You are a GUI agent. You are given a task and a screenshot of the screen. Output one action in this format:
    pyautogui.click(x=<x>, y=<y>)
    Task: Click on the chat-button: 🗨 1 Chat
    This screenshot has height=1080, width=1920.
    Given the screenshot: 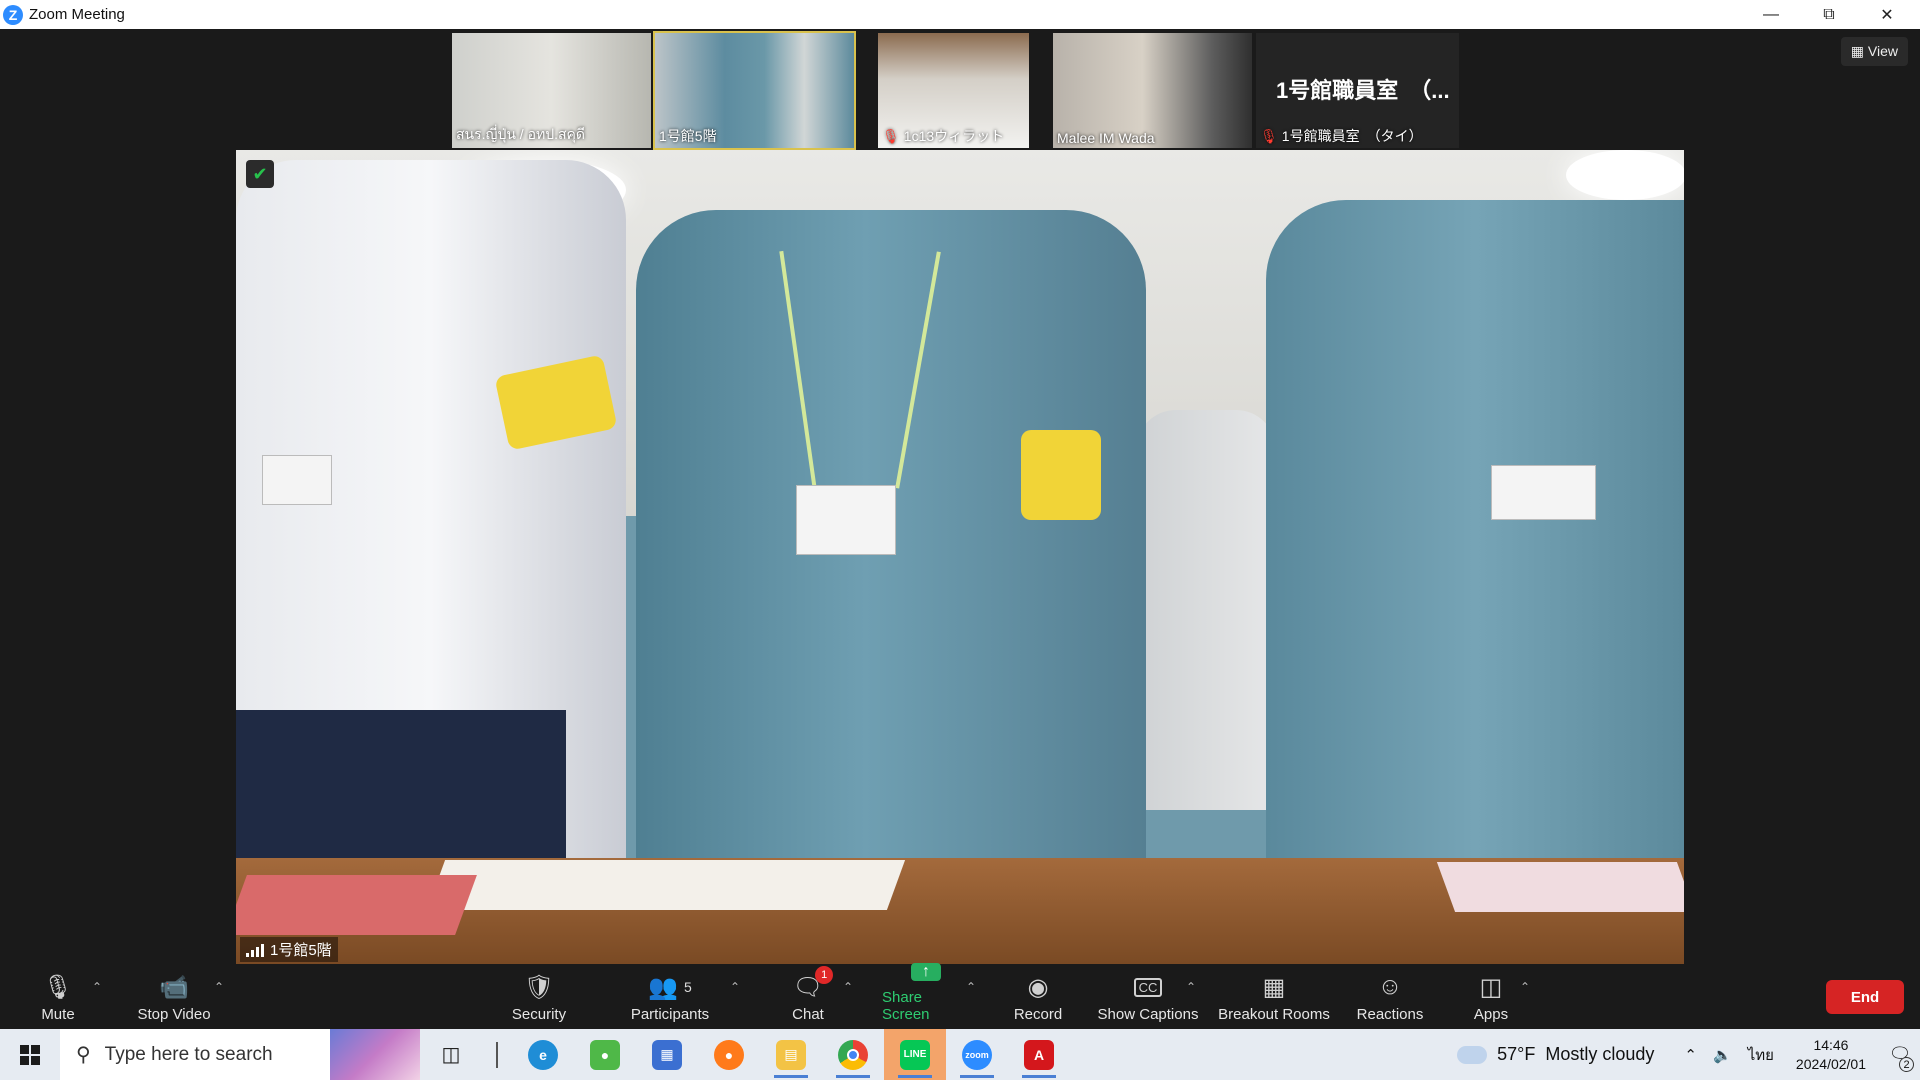 What is the action you would take?
    pyautogui.click(x=811, y=997)
    